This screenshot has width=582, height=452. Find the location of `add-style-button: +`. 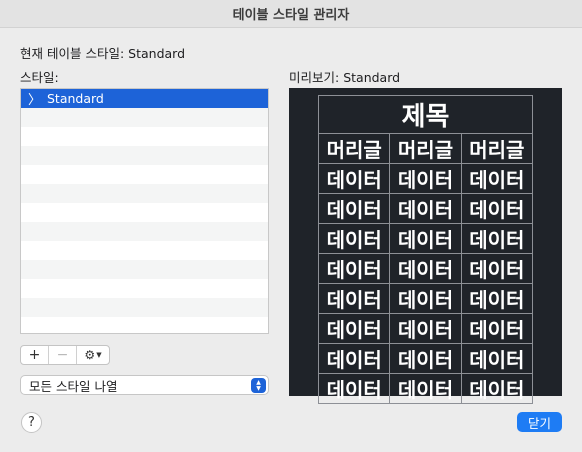

add-style-button: + is located at coordinates (35, 355).